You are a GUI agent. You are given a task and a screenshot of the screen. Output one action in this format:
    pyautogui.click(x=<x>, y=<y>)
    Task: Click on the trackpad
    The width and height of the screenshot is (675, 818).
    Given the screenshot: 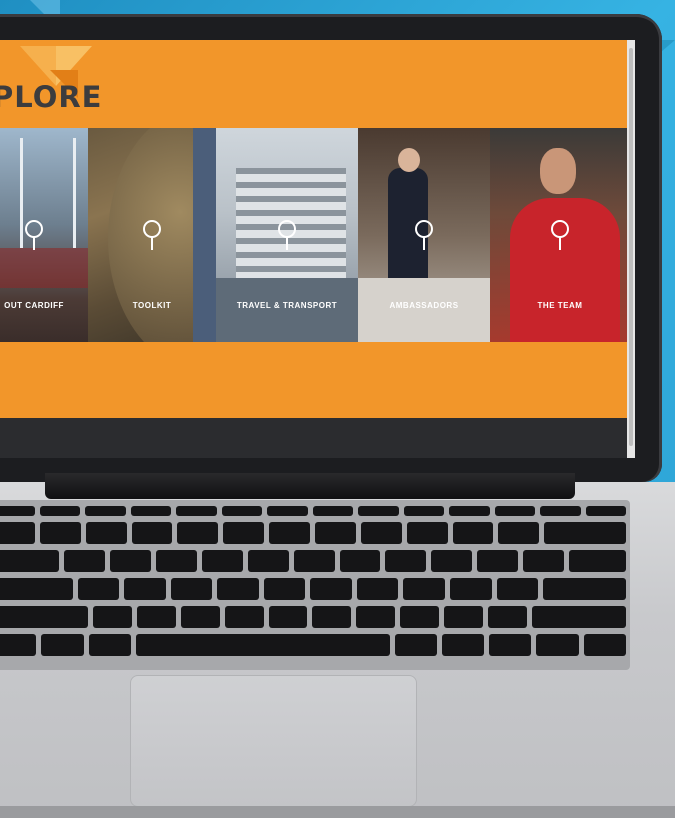 What is the action you would take?
    pyautogui.click(x=273, y=741)
    